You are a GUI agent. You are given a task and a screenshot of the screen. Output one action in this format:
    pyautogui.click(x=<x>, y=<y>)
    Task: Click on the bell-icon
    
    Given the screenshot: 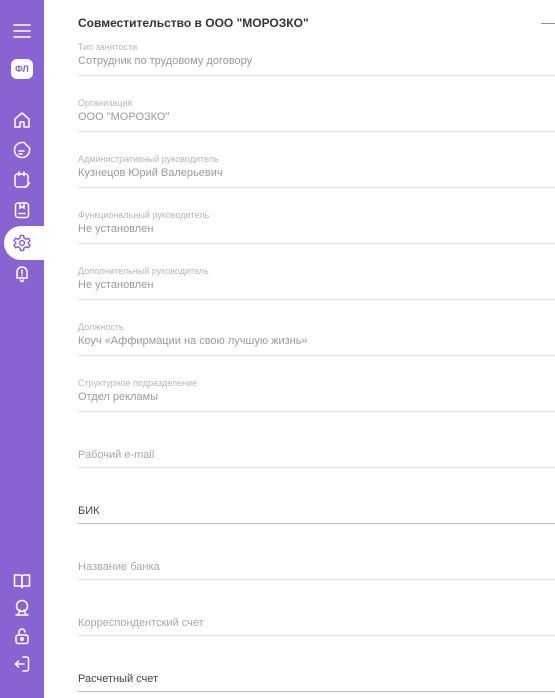 What is the action you would take?
    pyautogui.click(x=22, y=273)
    